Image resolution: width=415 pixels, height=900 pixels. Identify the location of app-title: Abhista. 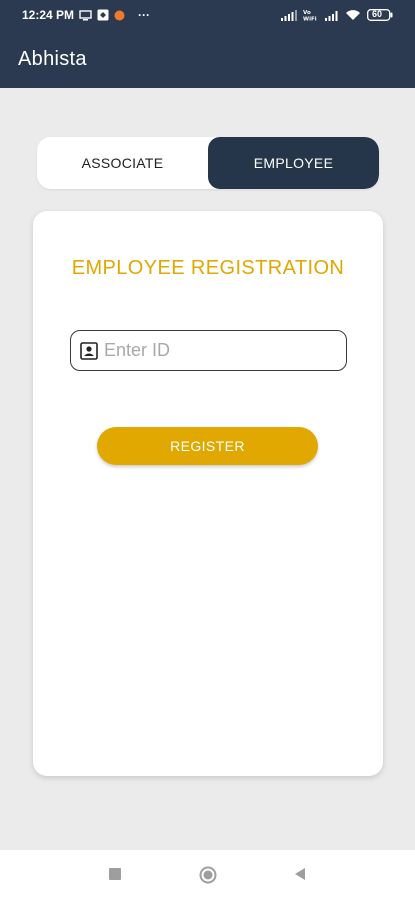
(52, 58).